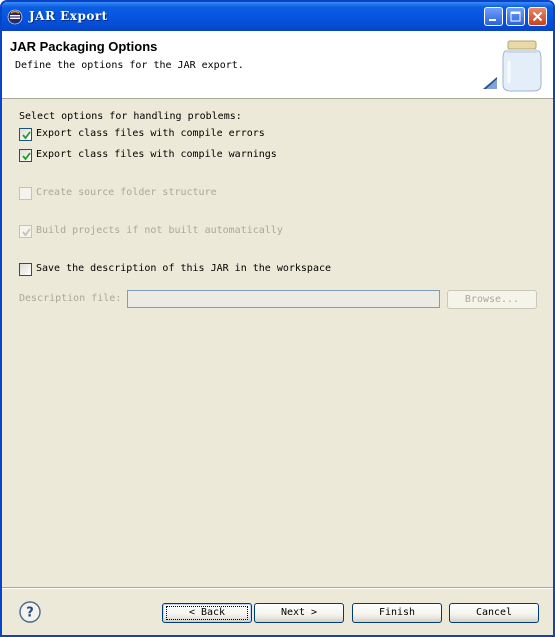 The width and height of the screenshot is (555, 637). I want to click on next-button: Next >, so click(299, 613).